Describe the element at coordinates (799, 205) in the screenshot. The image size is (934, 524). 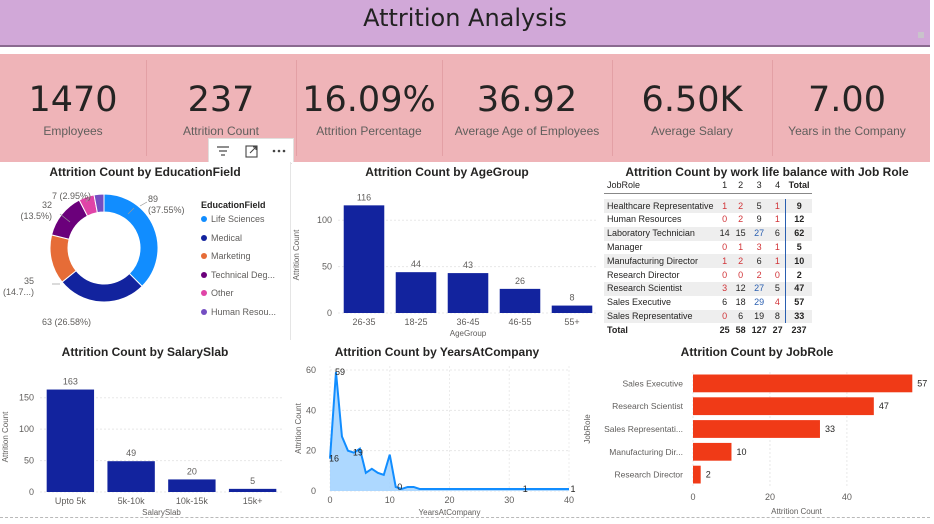
I see `matrix-cell: 9` at that location.